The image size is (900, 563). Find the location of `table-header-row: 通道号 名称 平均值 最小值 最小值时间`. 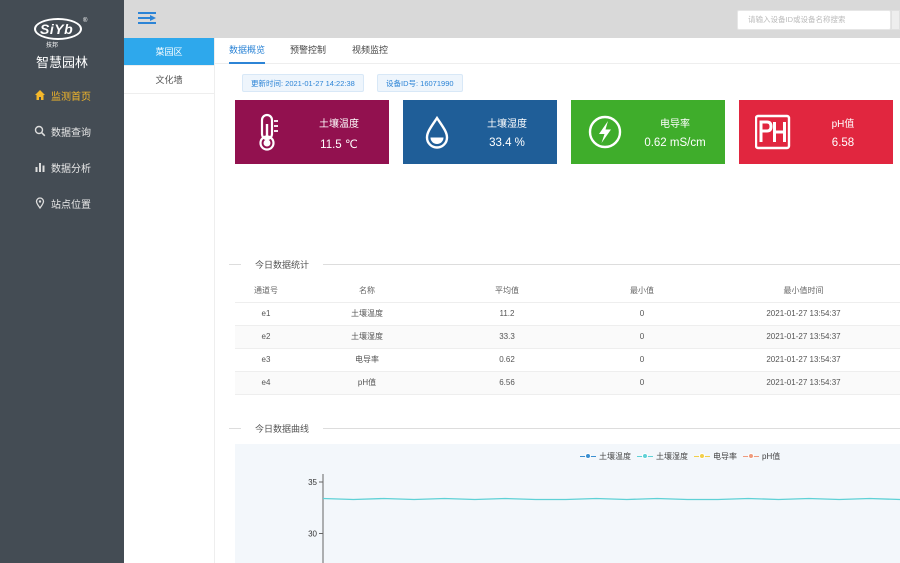

table-header-row: 通道号 名称 平均值 最小值 最小值时间 is located at coordinates (567, 291).